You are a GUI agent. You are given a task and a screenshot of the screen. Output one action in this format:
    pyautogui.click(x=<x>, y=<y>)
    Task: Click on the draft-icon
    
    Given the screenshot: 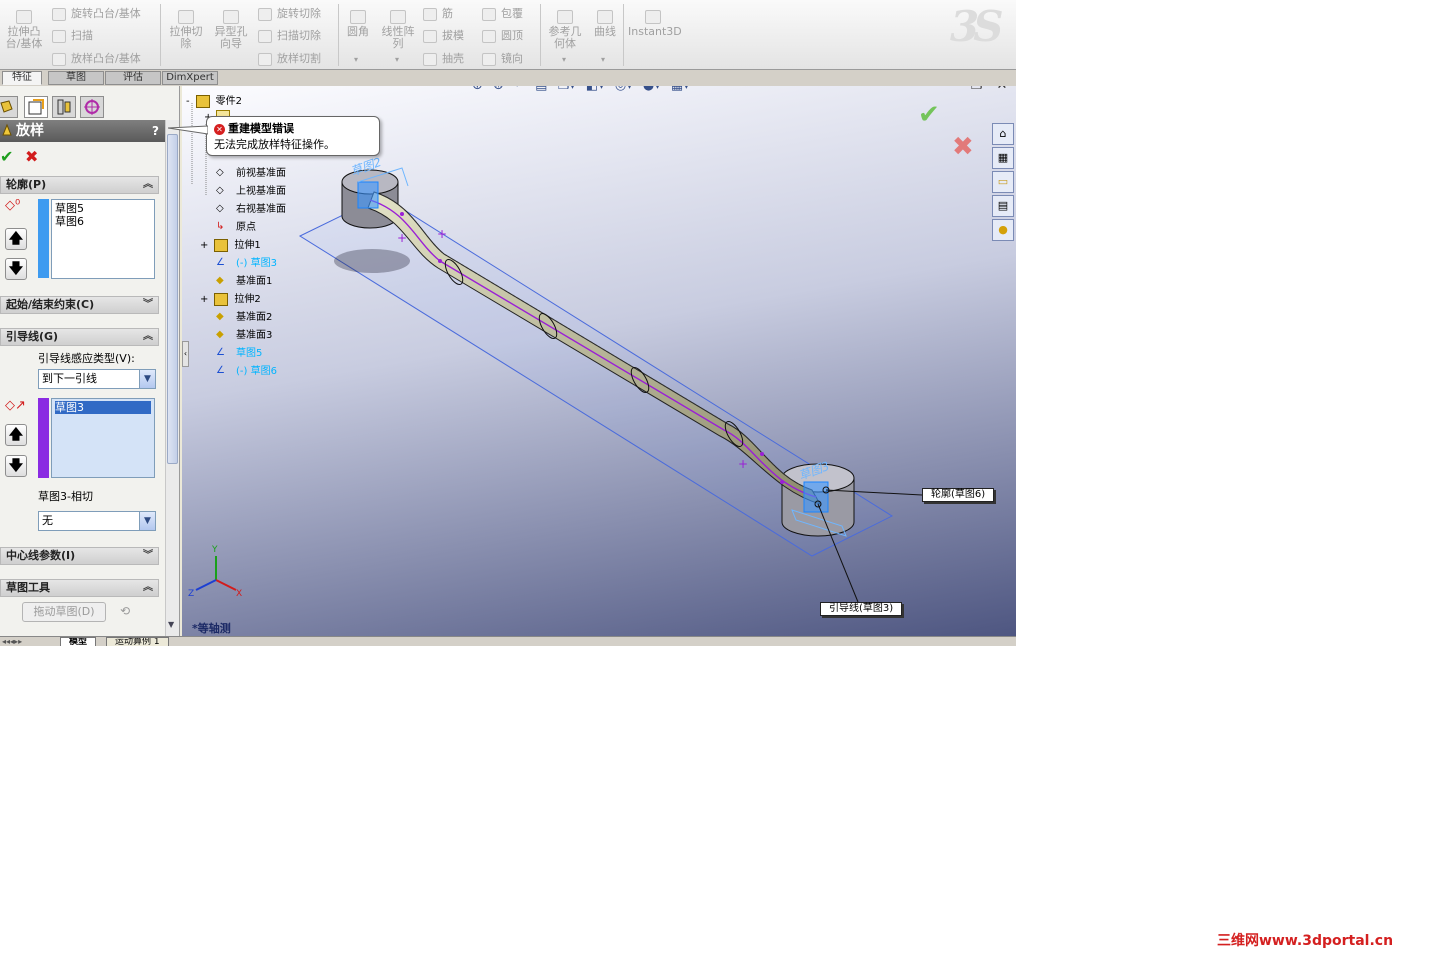 What is the action you would take?
    pyautogui.click(x=430, y=36)
    